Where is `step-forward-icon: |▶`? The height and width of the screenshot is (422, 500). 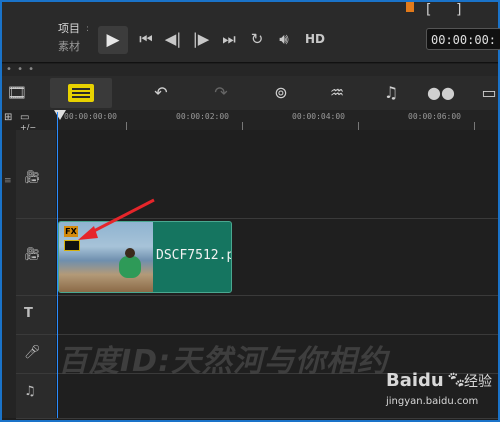
step-forward-icon: |▶ is located at coordinates (201, 39).